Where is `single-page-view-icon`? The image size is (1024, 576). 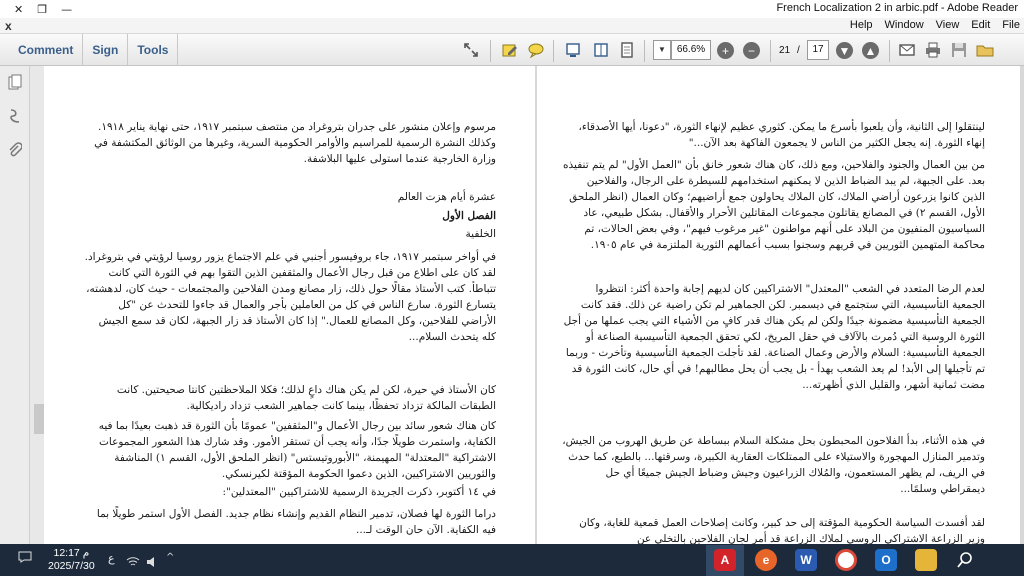 single-page-view-icon is located at coordinates (573, 50).